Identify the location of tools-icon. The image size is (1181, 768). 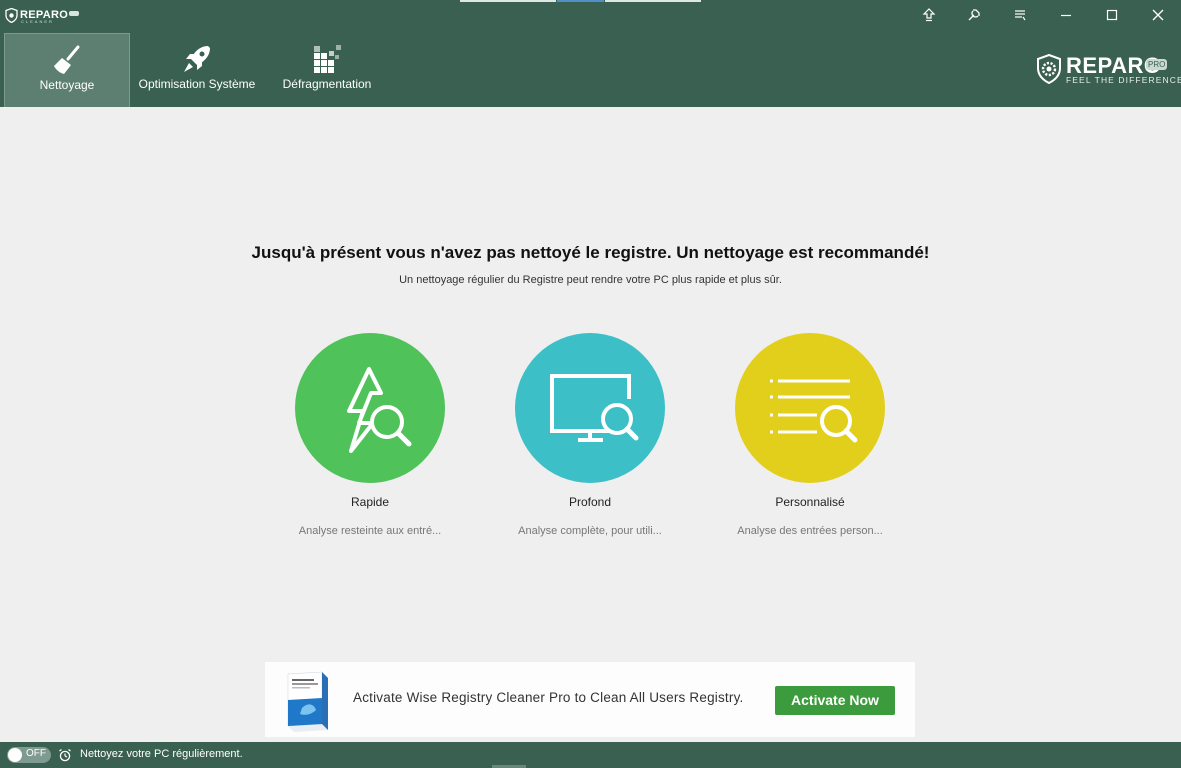
(974, 15).